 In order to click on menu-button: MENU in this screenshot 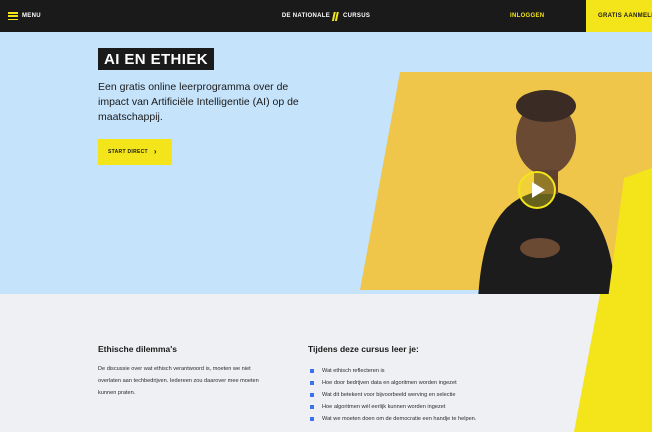, I will do `click(24, 16)`.